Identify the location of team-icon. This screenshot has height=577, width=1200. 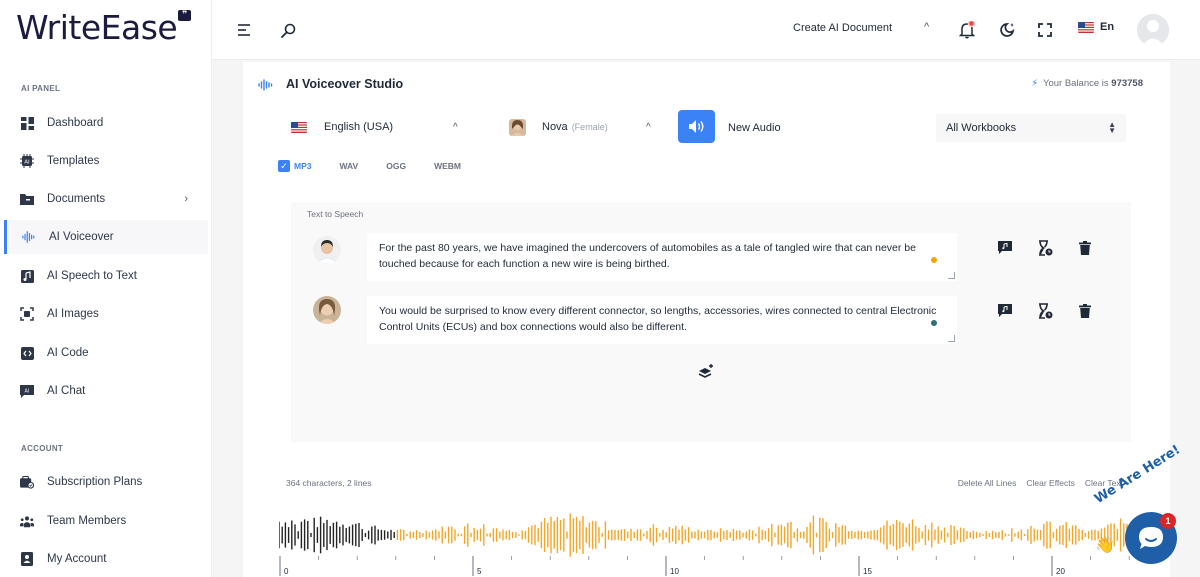
(27, 521).